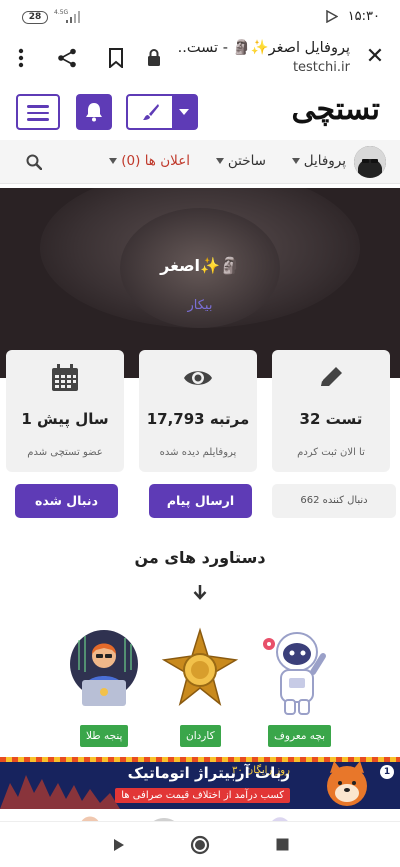  What do you see at coordinates (331, 376) in the screenshot?
I see `pencil-icon` at bounding box center [331, 376].